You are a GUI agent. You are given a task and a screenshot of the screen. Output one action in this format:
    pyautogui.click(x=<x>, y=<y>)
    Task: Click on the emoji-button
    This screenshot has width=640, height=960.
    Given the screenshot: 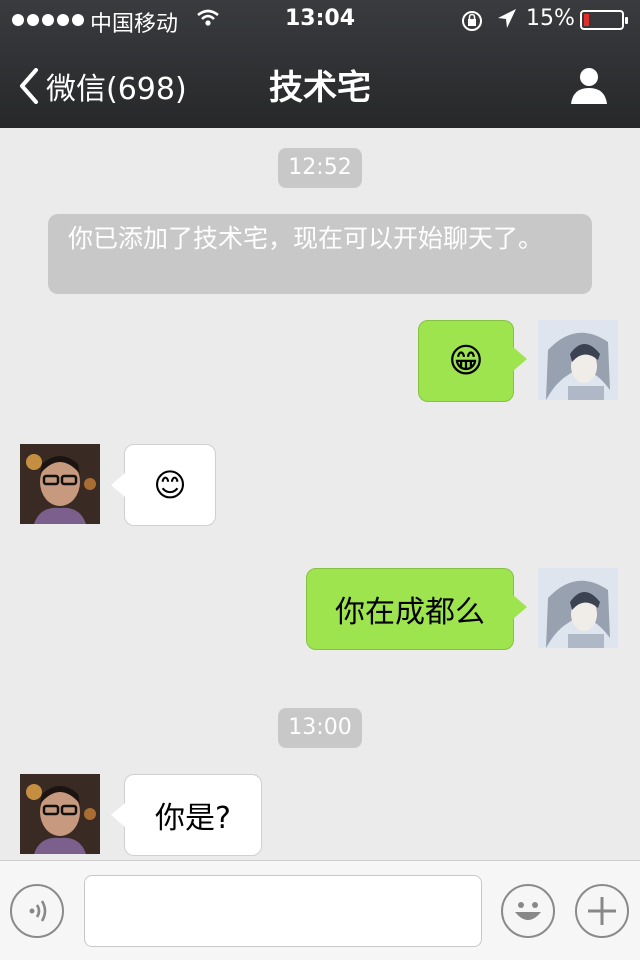 What is the action you would take?
    pyautogui.click(x=528, y=911)
    